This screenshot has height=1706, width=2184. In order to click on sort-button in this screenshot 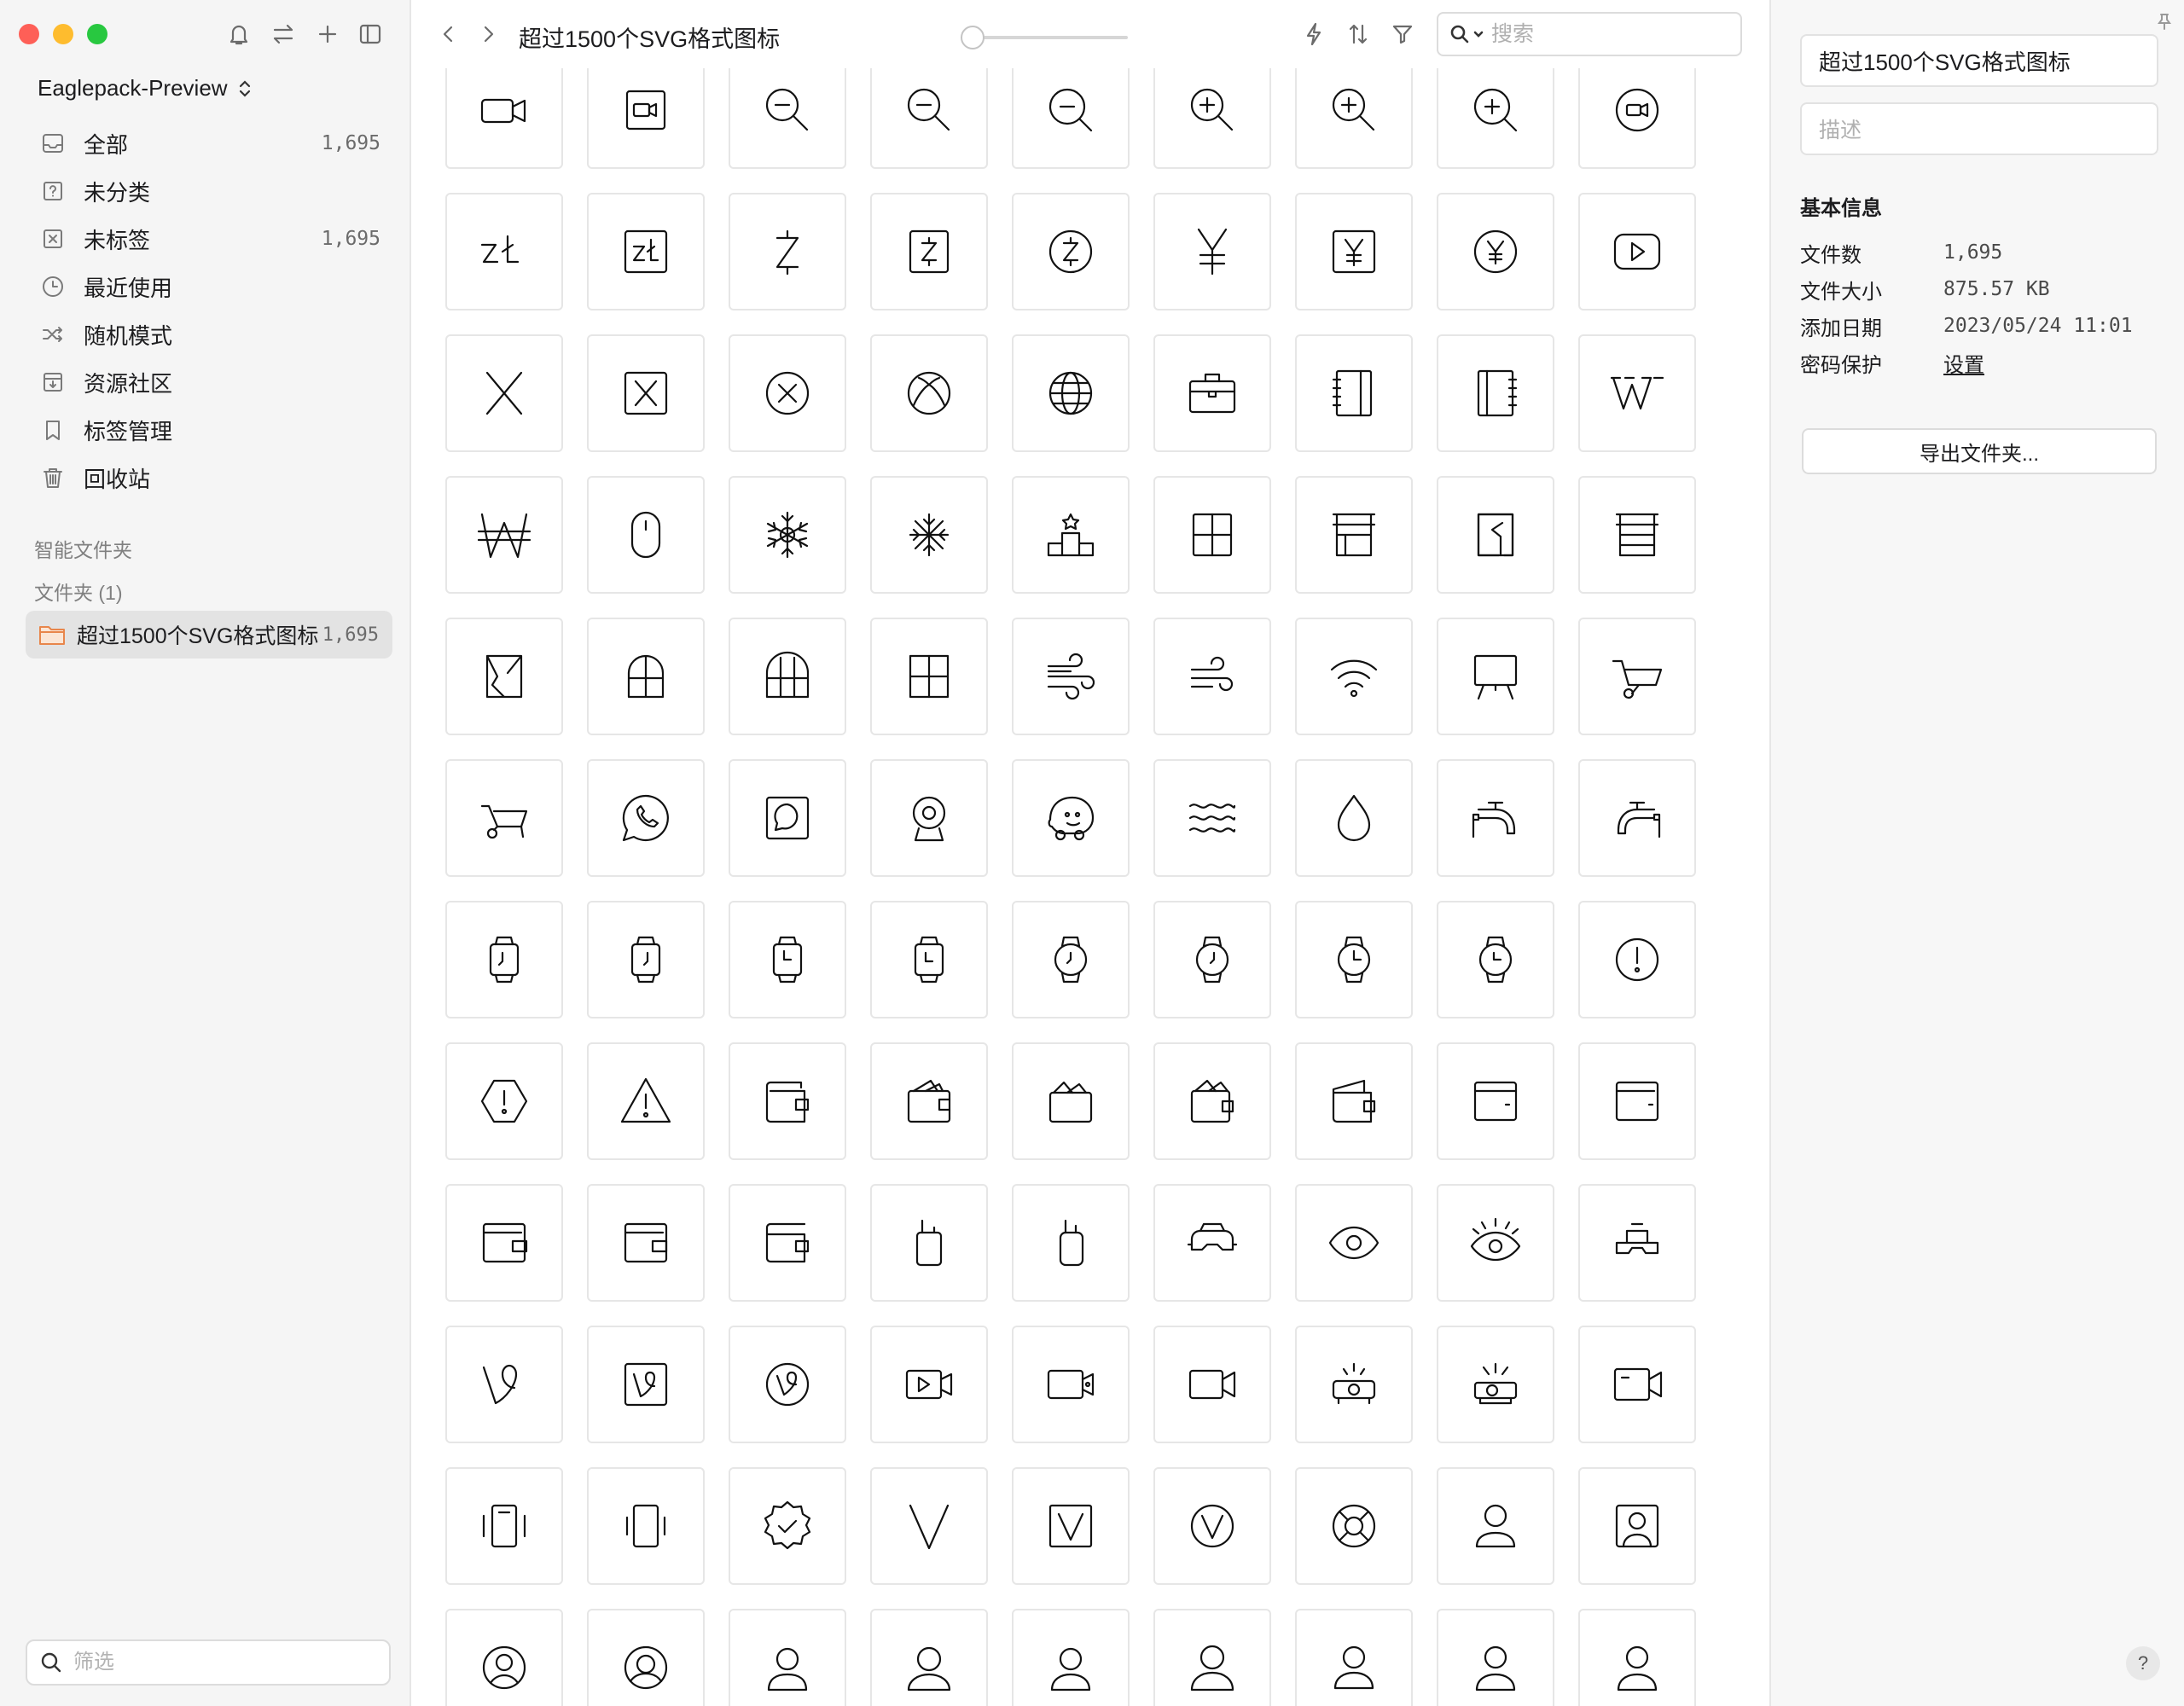, I will do `click(1359, 34)`.